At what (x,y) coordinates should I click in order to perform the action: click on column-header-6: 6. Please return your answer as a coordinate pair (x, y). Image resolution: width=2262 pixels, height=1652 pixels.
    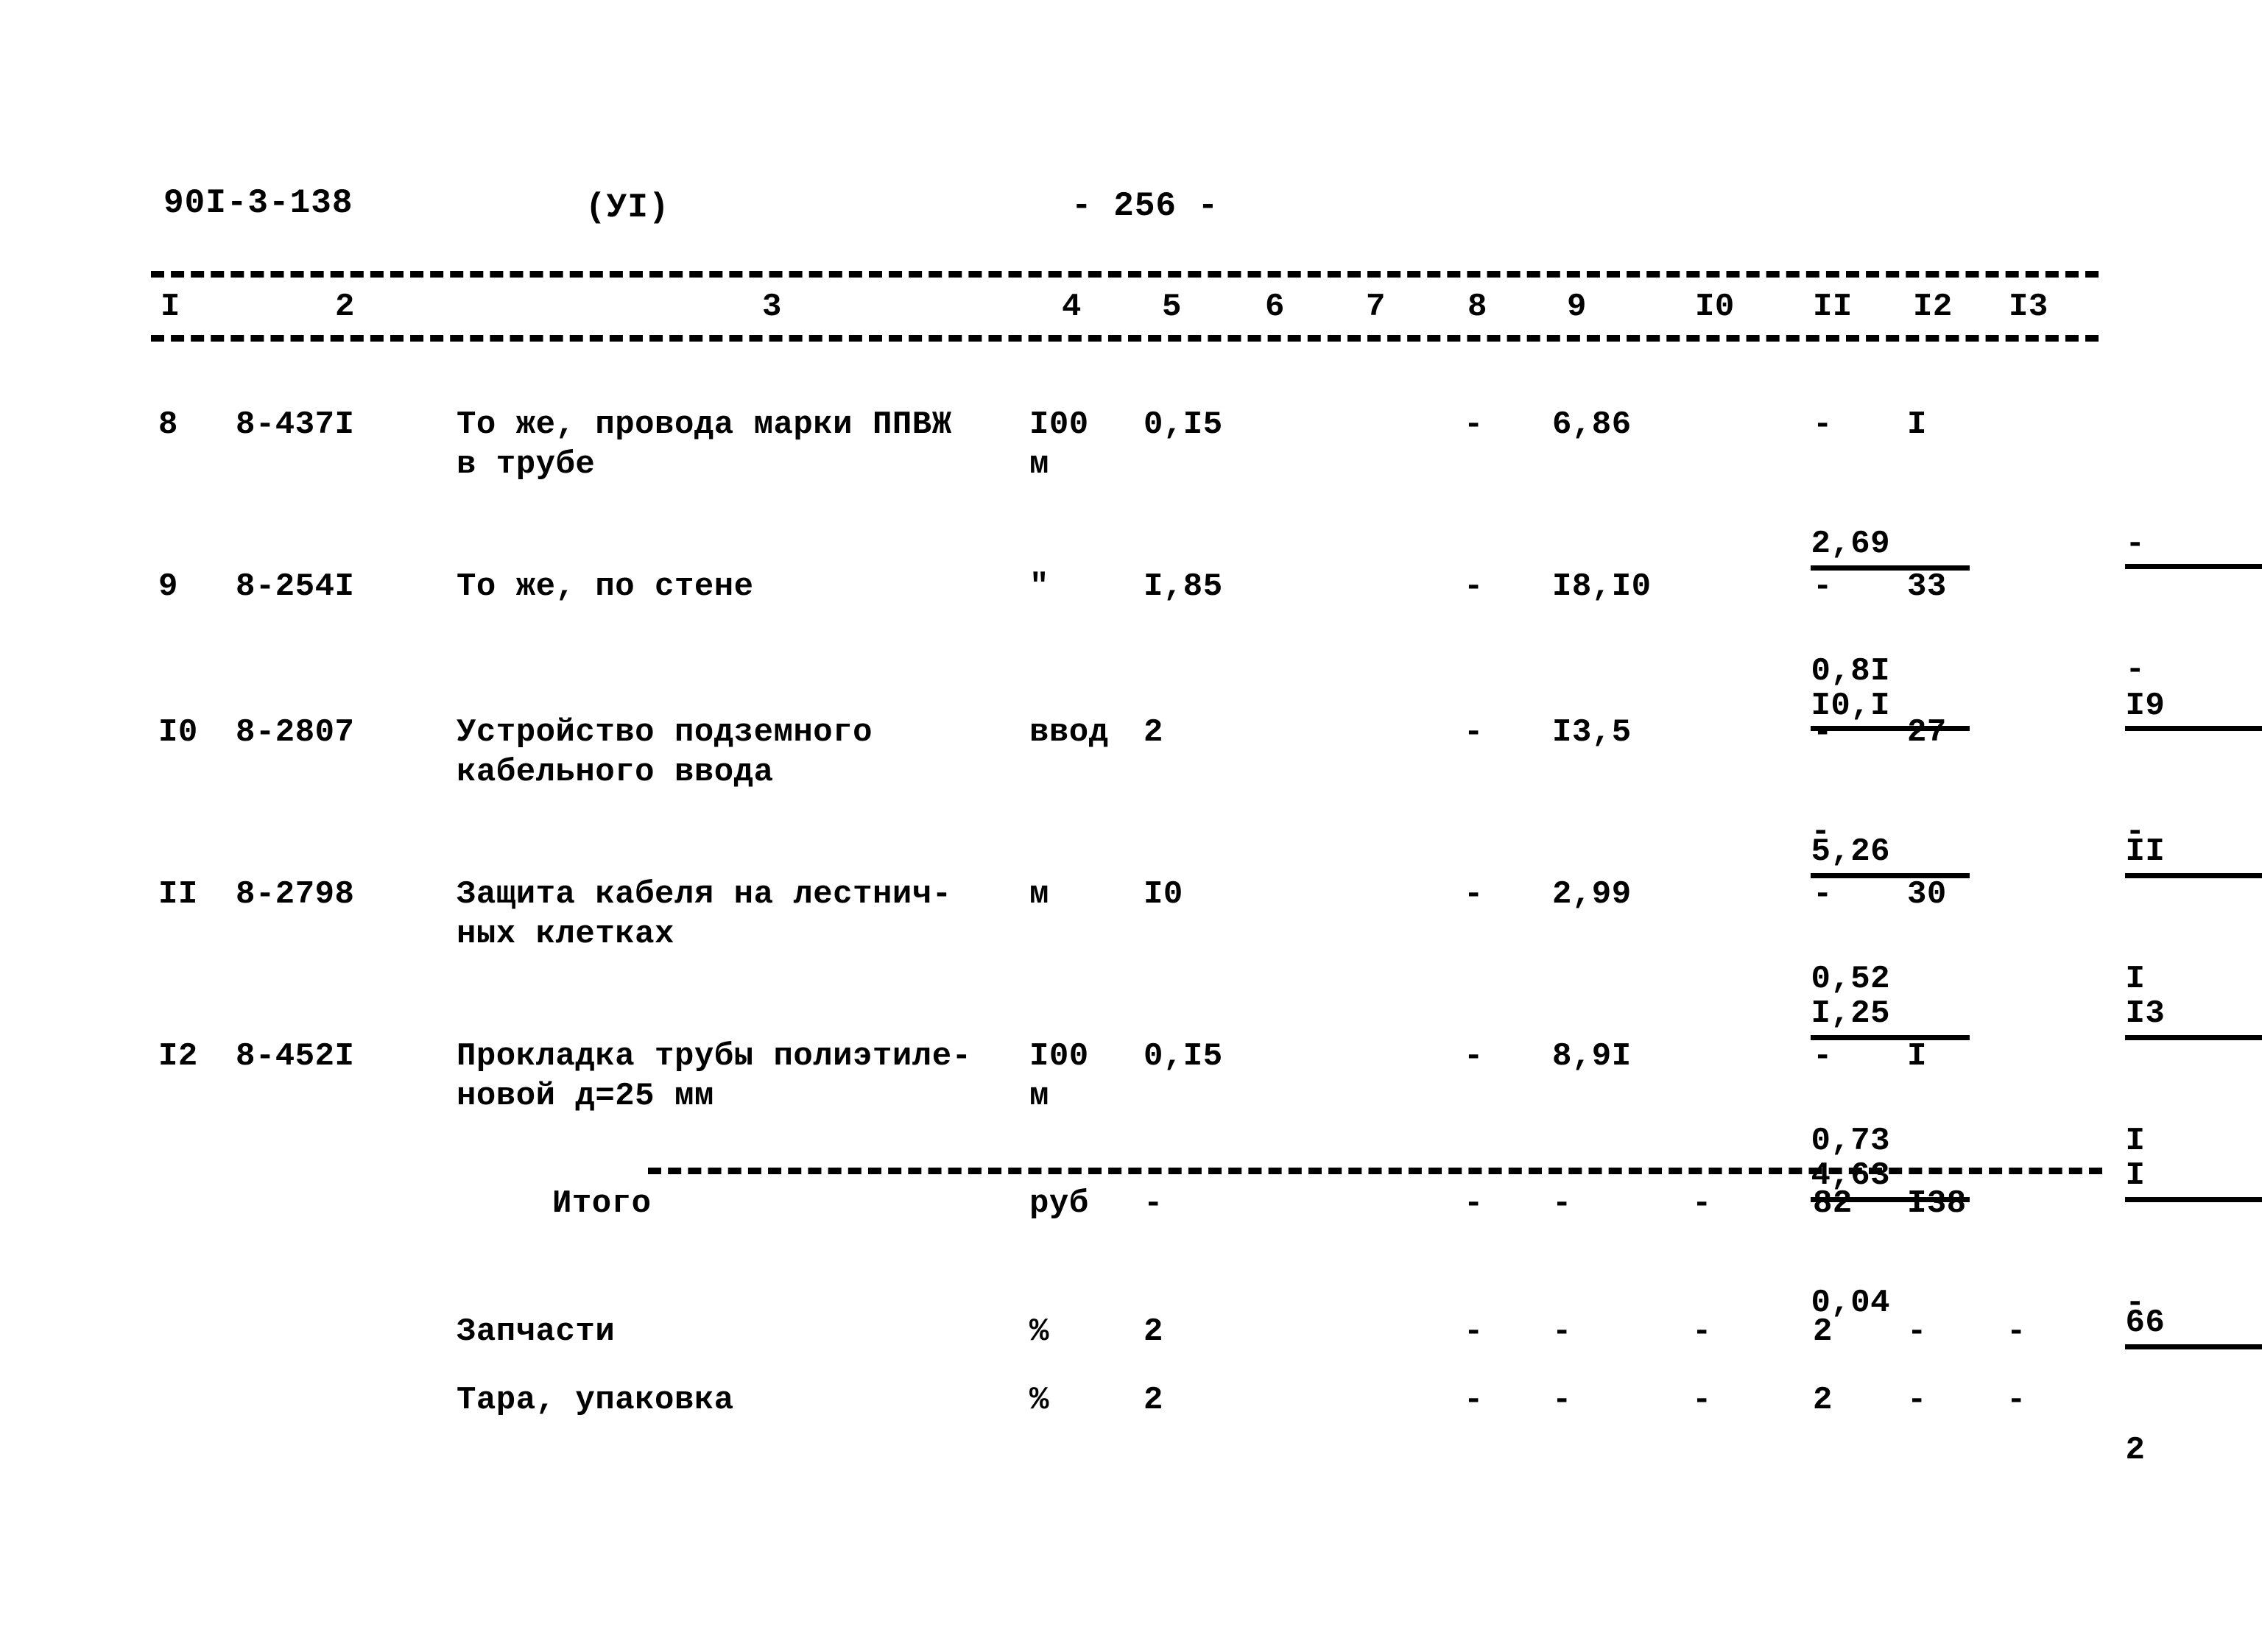
    Looking at the image, I should click on (1275, 307).